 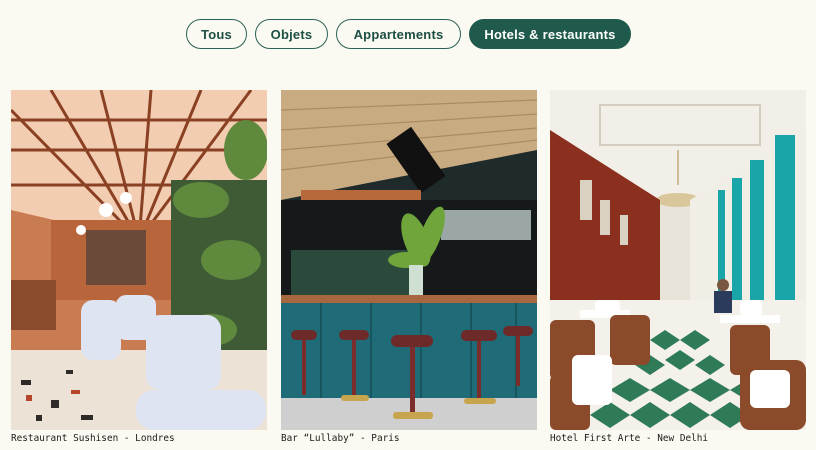 What do you see at coordinates (398, 34) in the screenshot?
I see `filter-tab-appartements: Appartements` at bounding box center [398, 34].